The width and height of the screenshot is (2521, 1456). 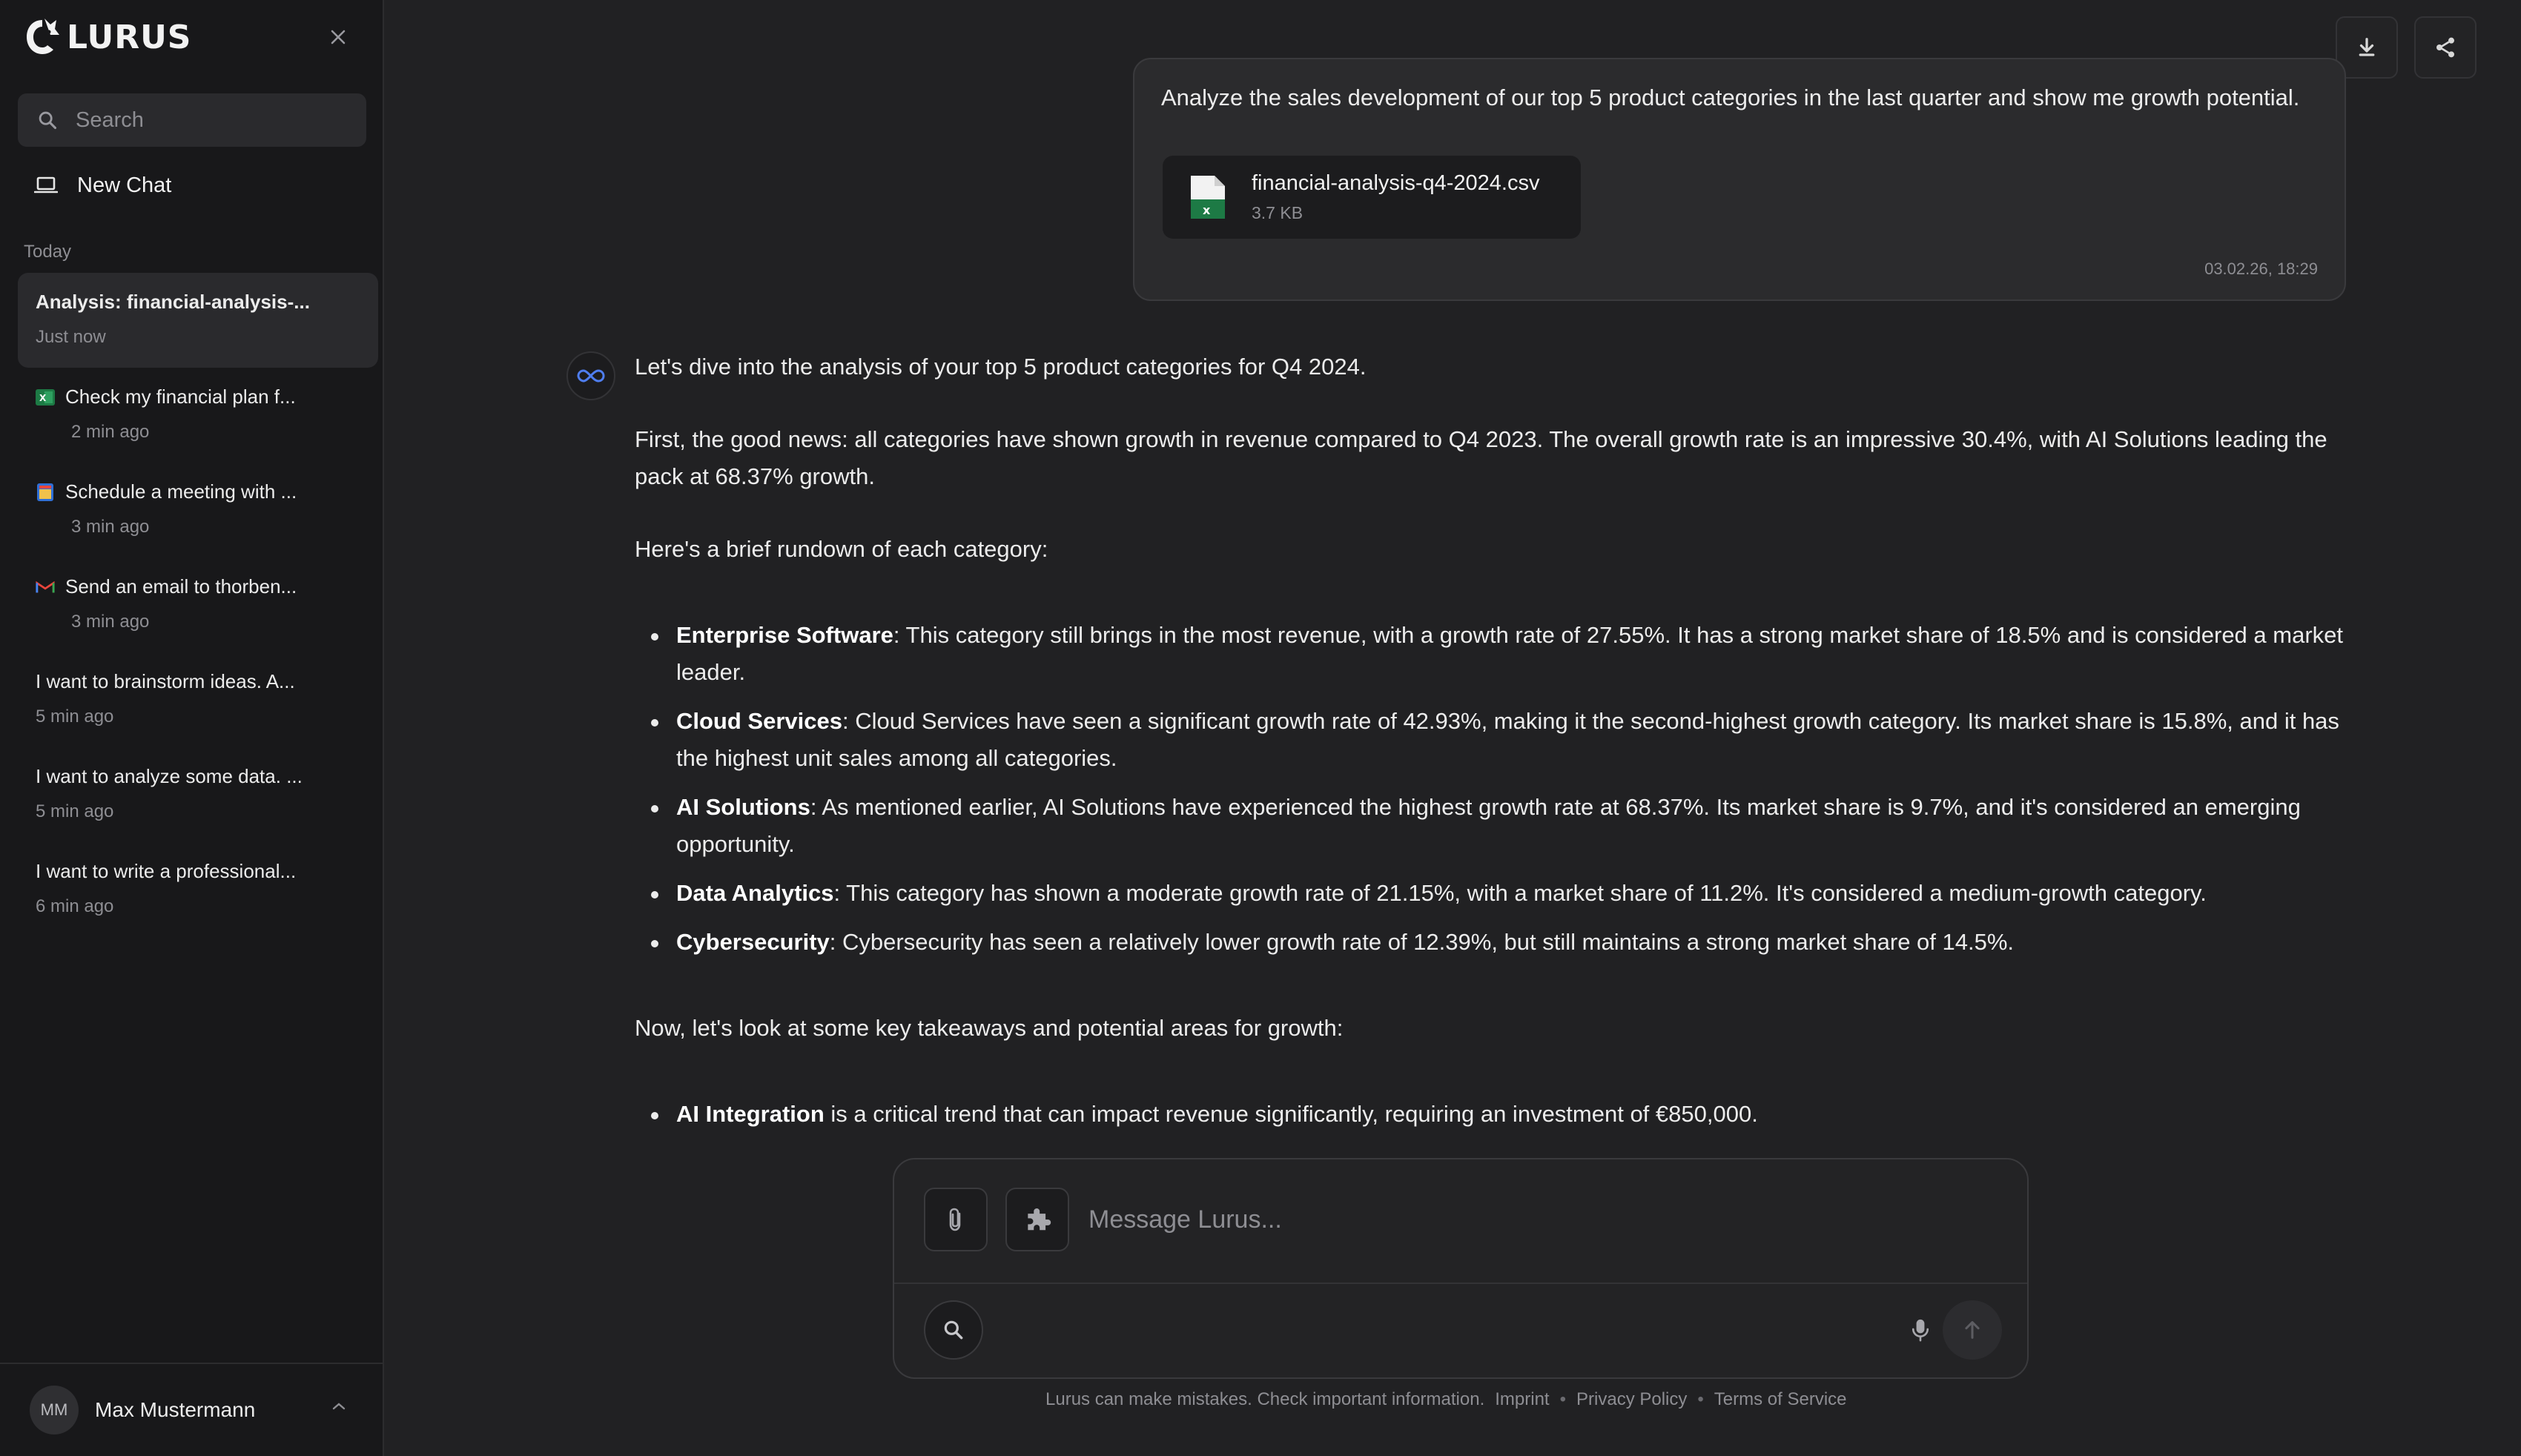 What do you see at coordinates (110, 432) in the screenshot?
I see `chat-time: 2 min ago` at bounding box center [110, 432].